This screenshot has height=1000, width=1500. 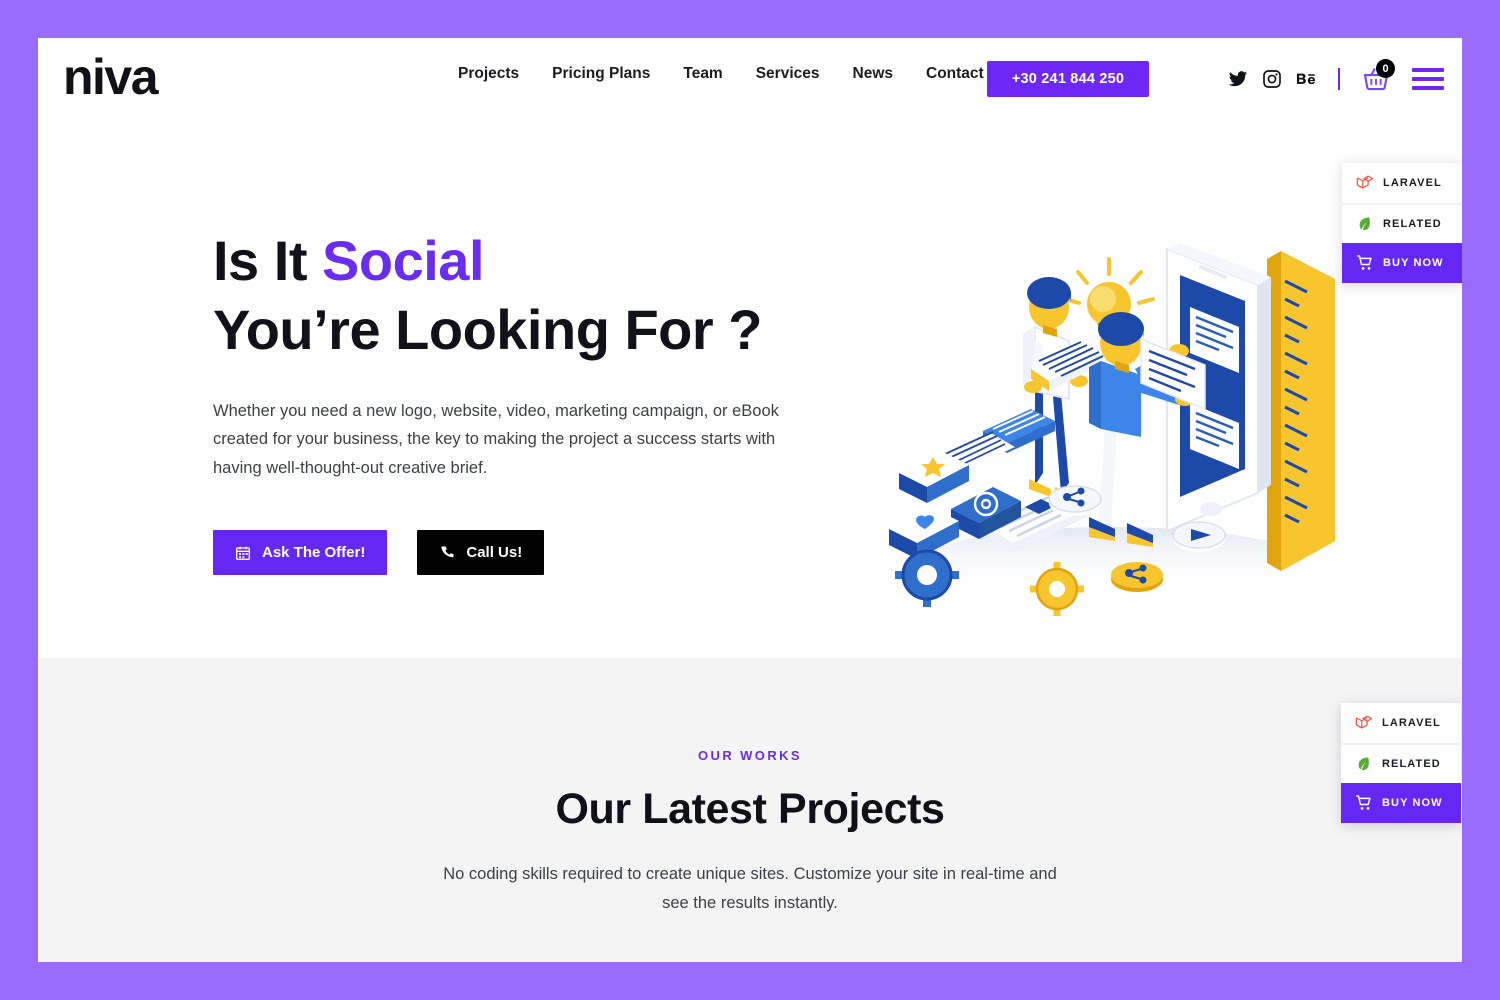 I want to click on call-us-label: Call Us!, so click(x=494, y=552).